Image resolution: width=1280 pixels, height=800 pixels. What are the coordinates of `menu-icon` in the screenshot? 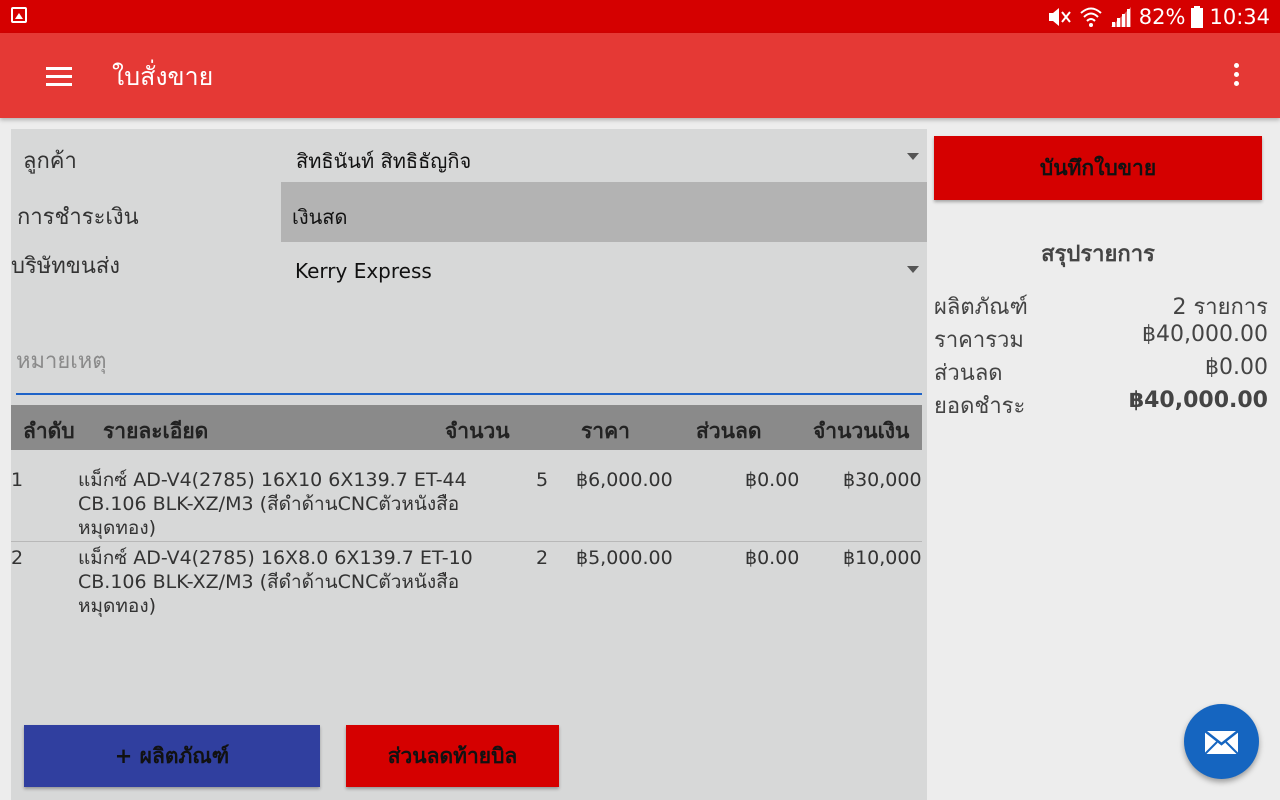 It's located at (59, 77).